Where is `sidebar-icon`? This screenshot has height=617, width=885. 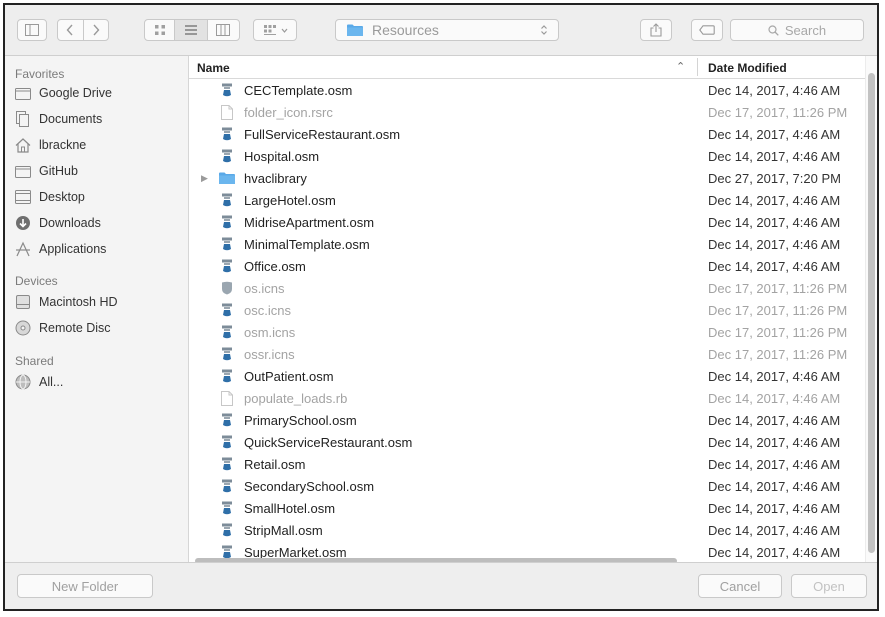 sidebar-icon is located at coordinates (32, 30).